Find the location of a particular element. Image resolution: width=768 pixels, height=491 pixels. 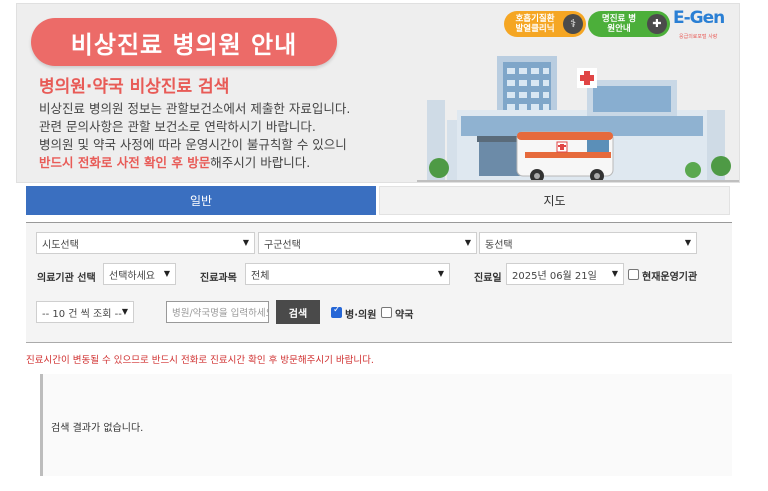

sido-select-value: 시도선택 is located at coordinates (60, 245).